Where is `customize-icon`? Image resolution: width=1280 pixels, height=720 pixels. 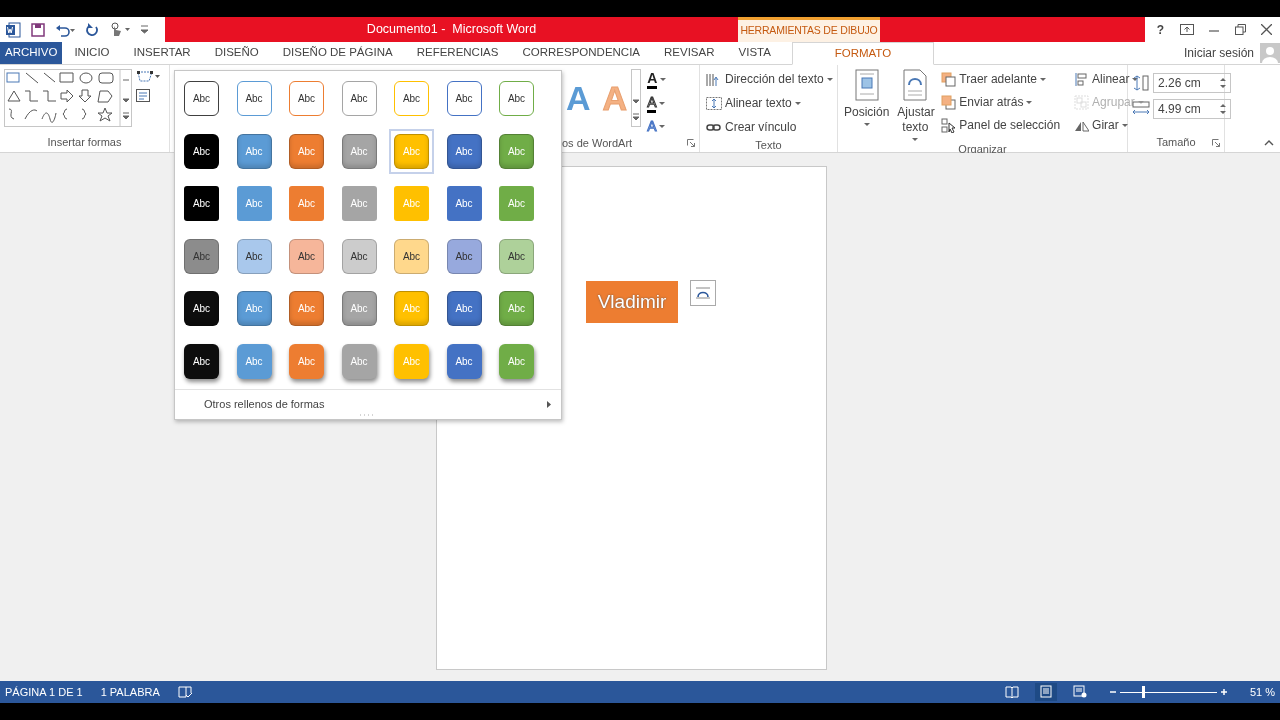
customize-icon is located at coordinates (144, 29).